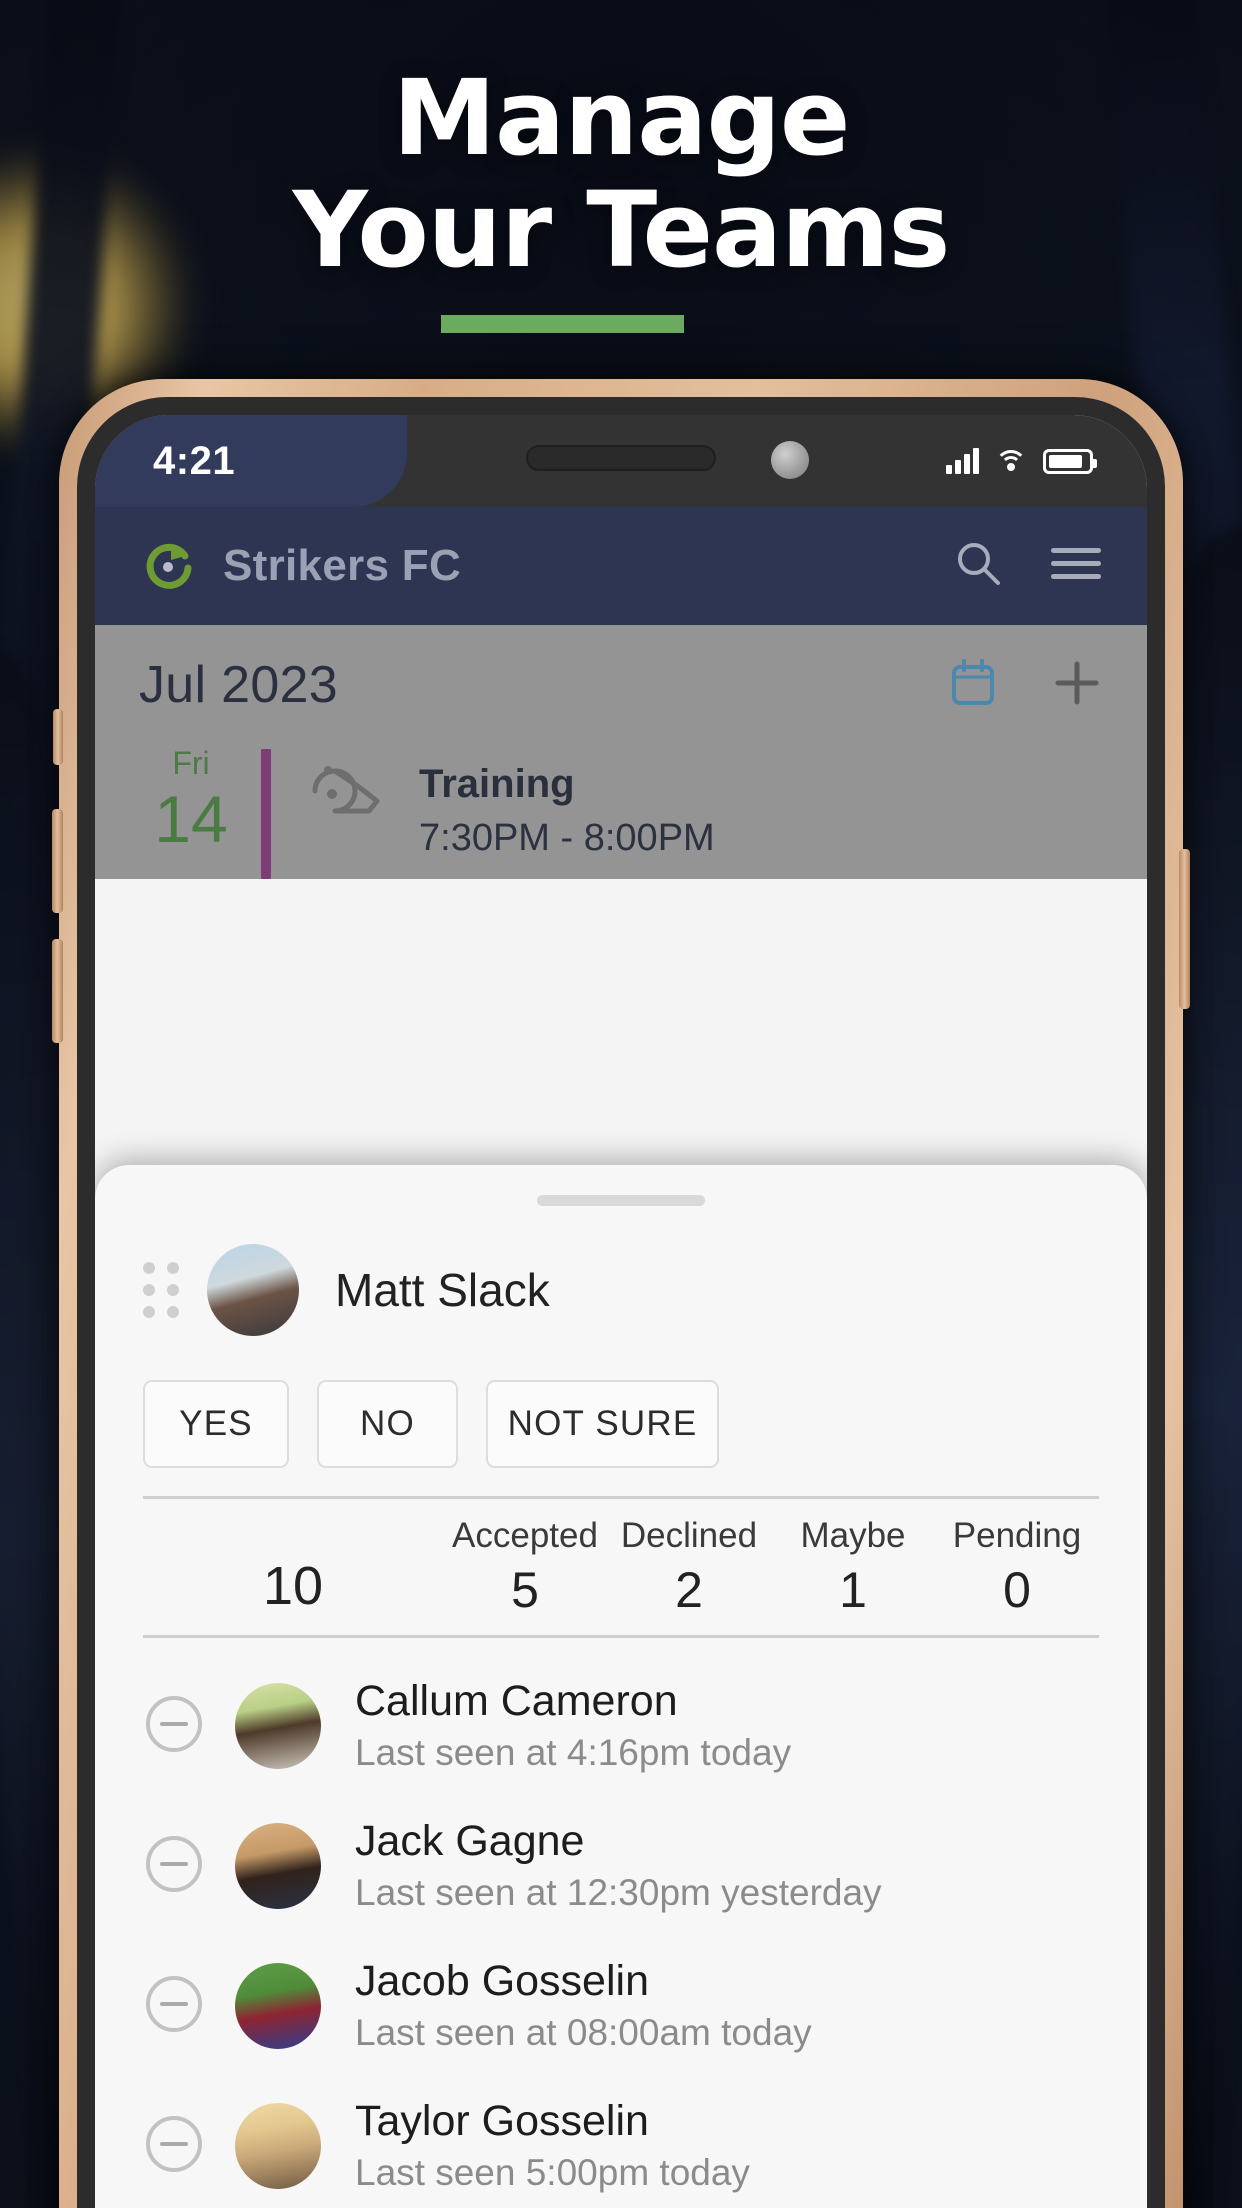 The height and width of the screenshot is (2208, 1242). I want to click on headline-line-1: Manage, so click(621, 118).